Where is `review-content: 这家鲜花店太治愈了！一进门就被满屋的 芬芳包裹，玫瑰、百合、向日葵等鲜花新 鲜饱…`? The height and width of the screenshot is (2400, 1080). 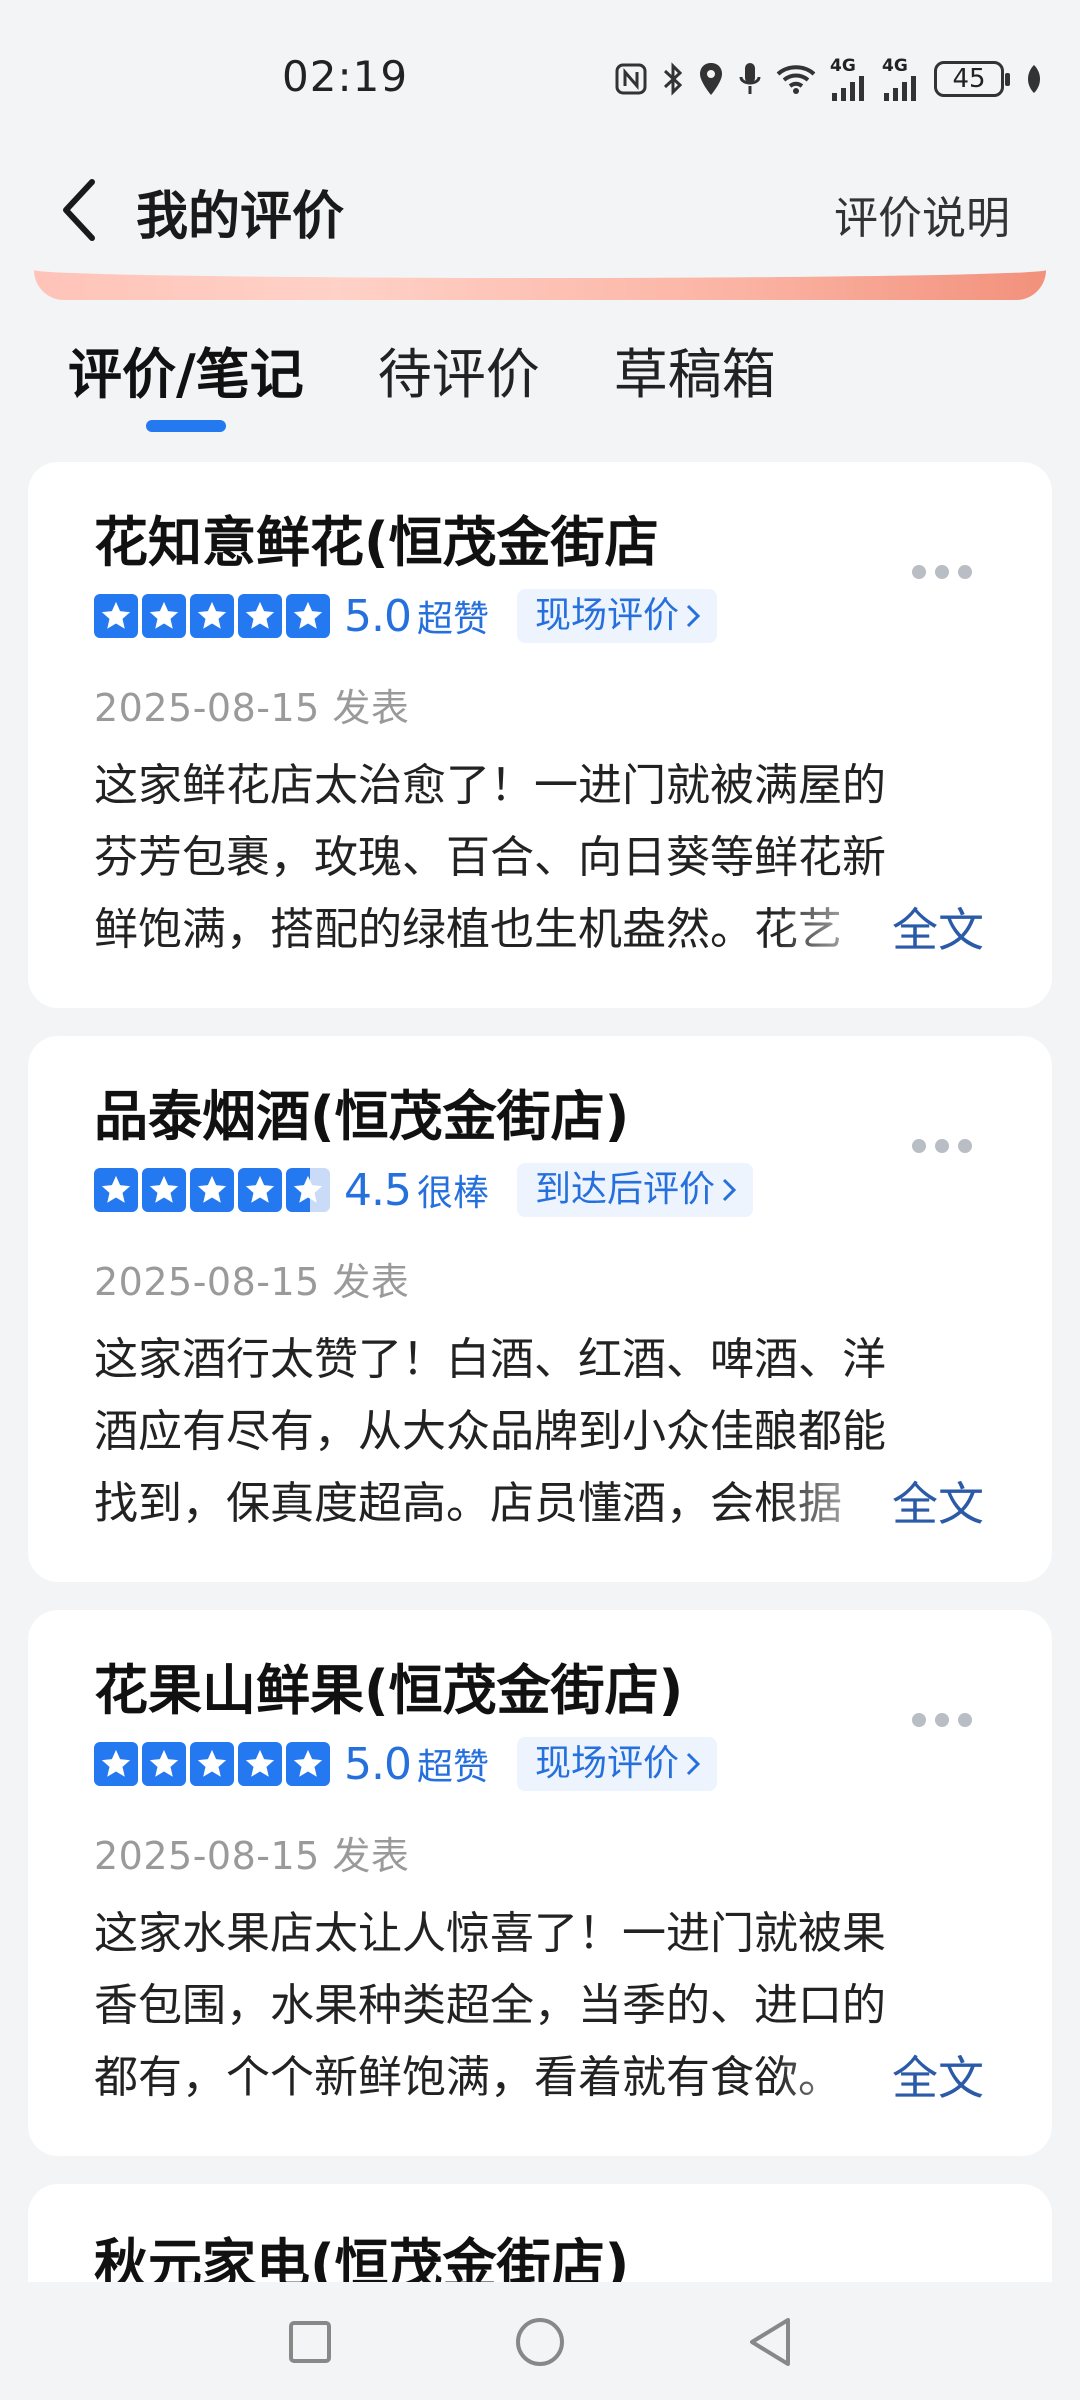
review-content: 这家鲜花店太治愈了！一进门就被满屋的 芬芳包裹，玫瑰、百合、向日葵等鲜花新 鲜饱… is located at coordinates (544, 858).